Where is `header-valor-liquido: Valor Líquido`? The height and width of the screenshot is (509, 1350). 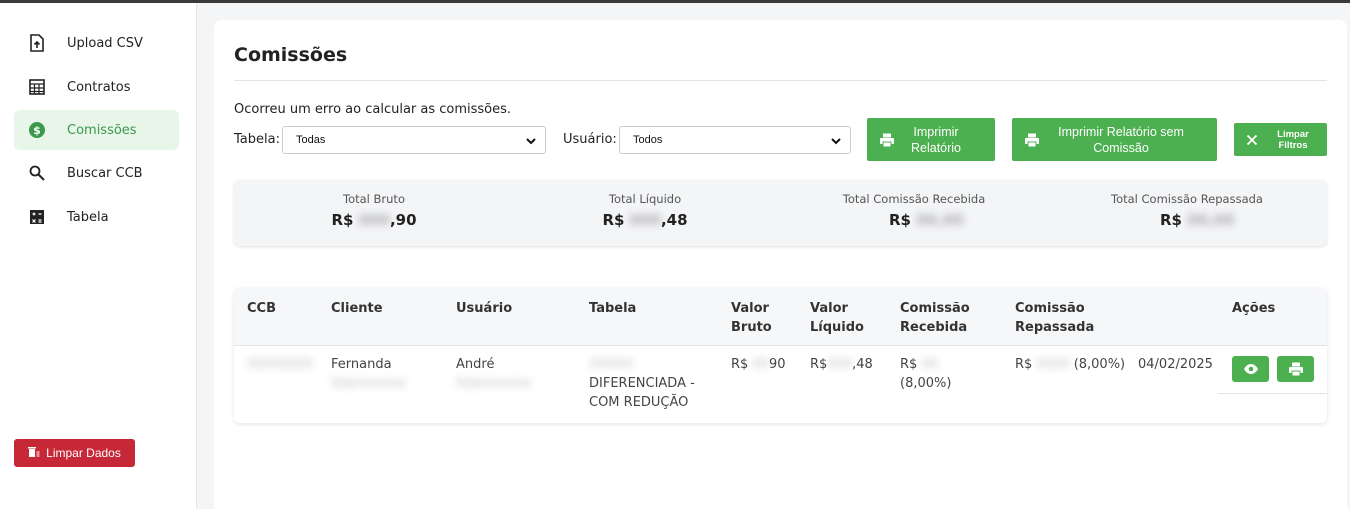 header-valor-liquido: Valor Líquido is located at coordinates (837, 318).